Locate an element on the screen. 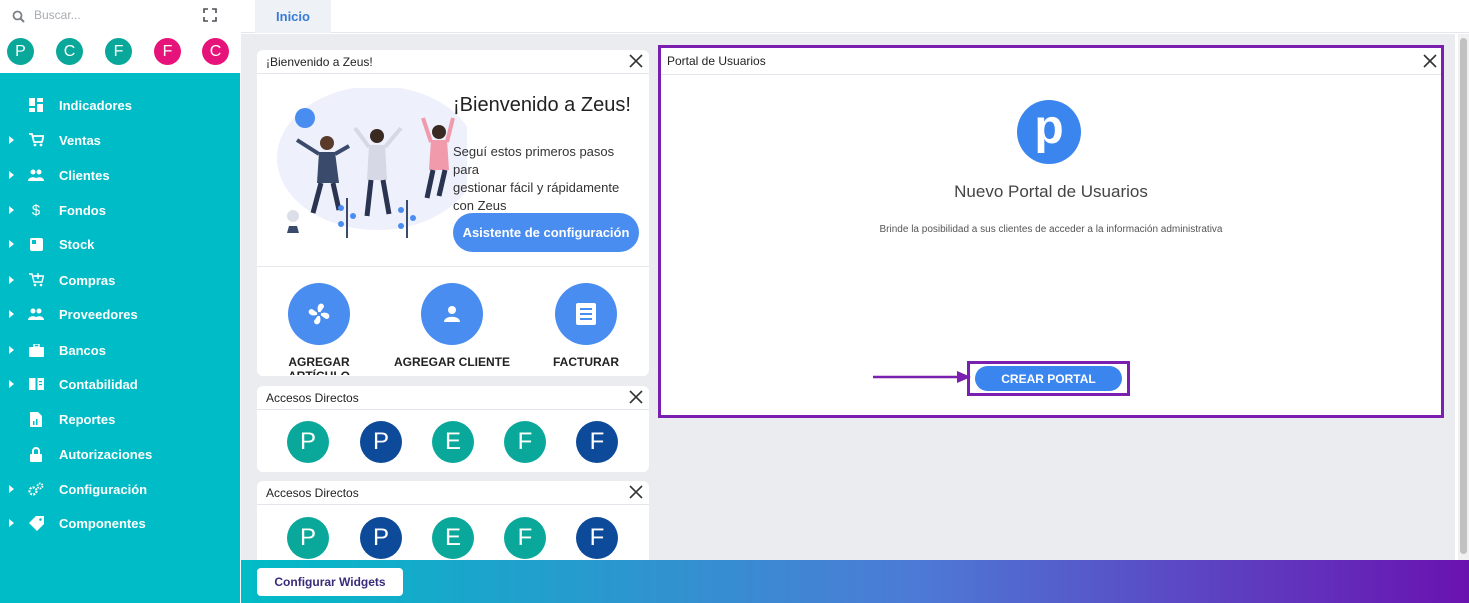 Image resolution: width=1469 pixels, height=603 pixels. sidebar-item-contabilidad: Contabilidad is located at coordinates (120, 384).